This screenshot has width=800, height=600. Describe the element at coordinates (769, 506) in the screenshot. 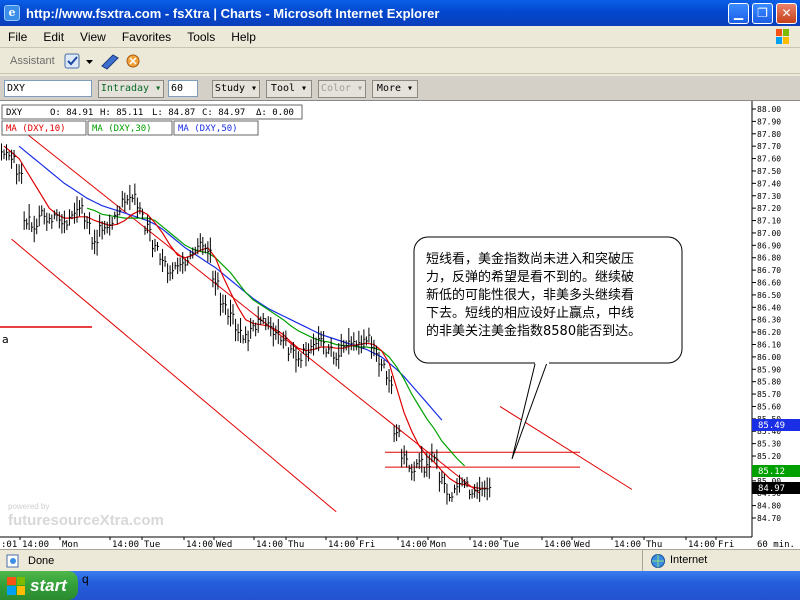

I see `y-tick-label: 84.80` at that location.